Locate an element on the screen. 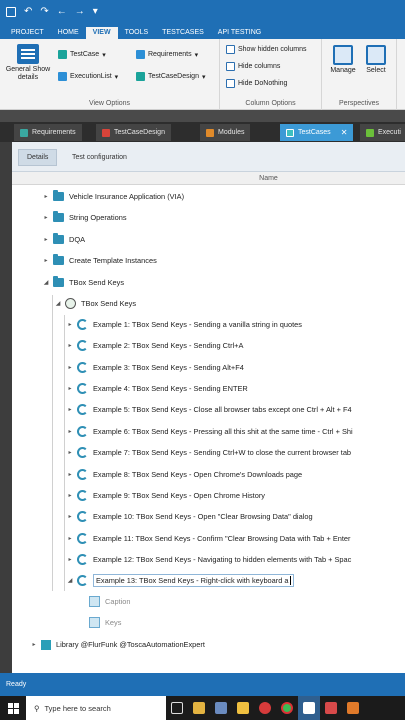 Image resolution: width=405 pixels, height=720 pixels. file-explorer-icon is located at coordinates (199, 708).